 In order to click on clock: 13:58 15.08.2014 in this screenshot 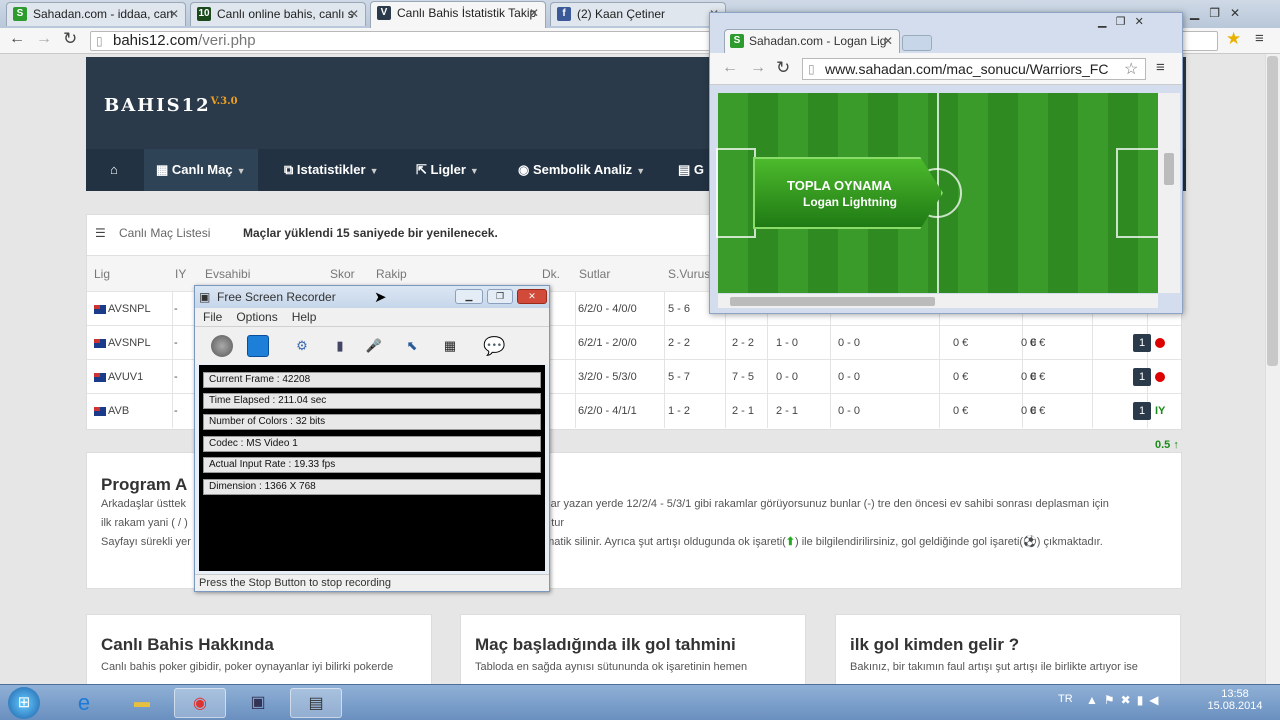, I will do `click(1235, 700)`.